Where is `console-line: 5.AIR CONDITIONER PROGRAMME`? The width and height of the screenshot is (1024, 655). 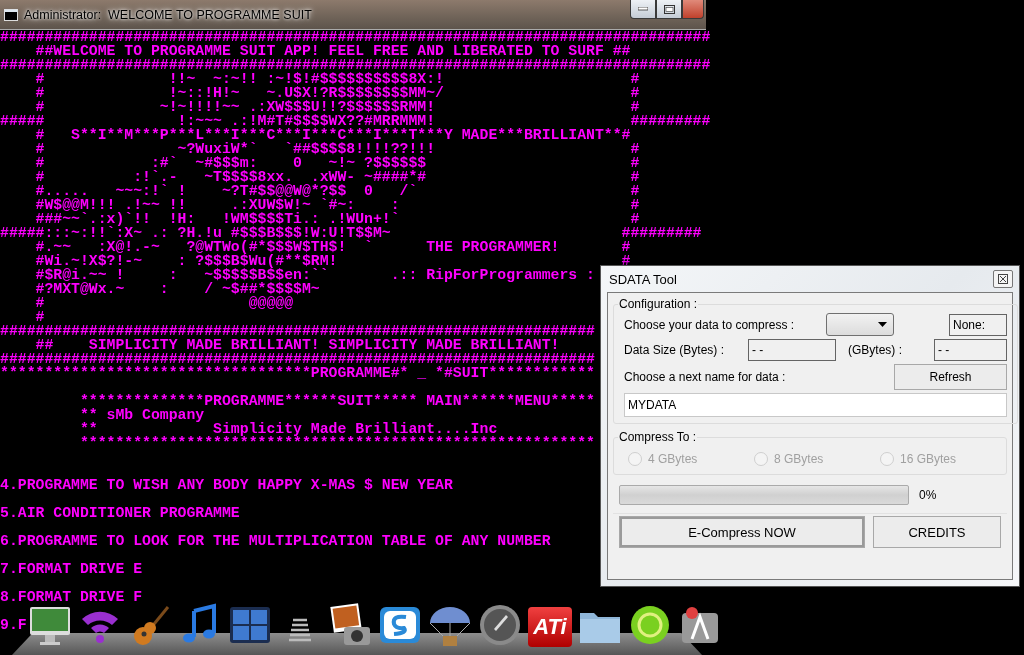 console-line: 5.AIR CONDITIONER PROGRAMME is located at coordinates (120, 513).